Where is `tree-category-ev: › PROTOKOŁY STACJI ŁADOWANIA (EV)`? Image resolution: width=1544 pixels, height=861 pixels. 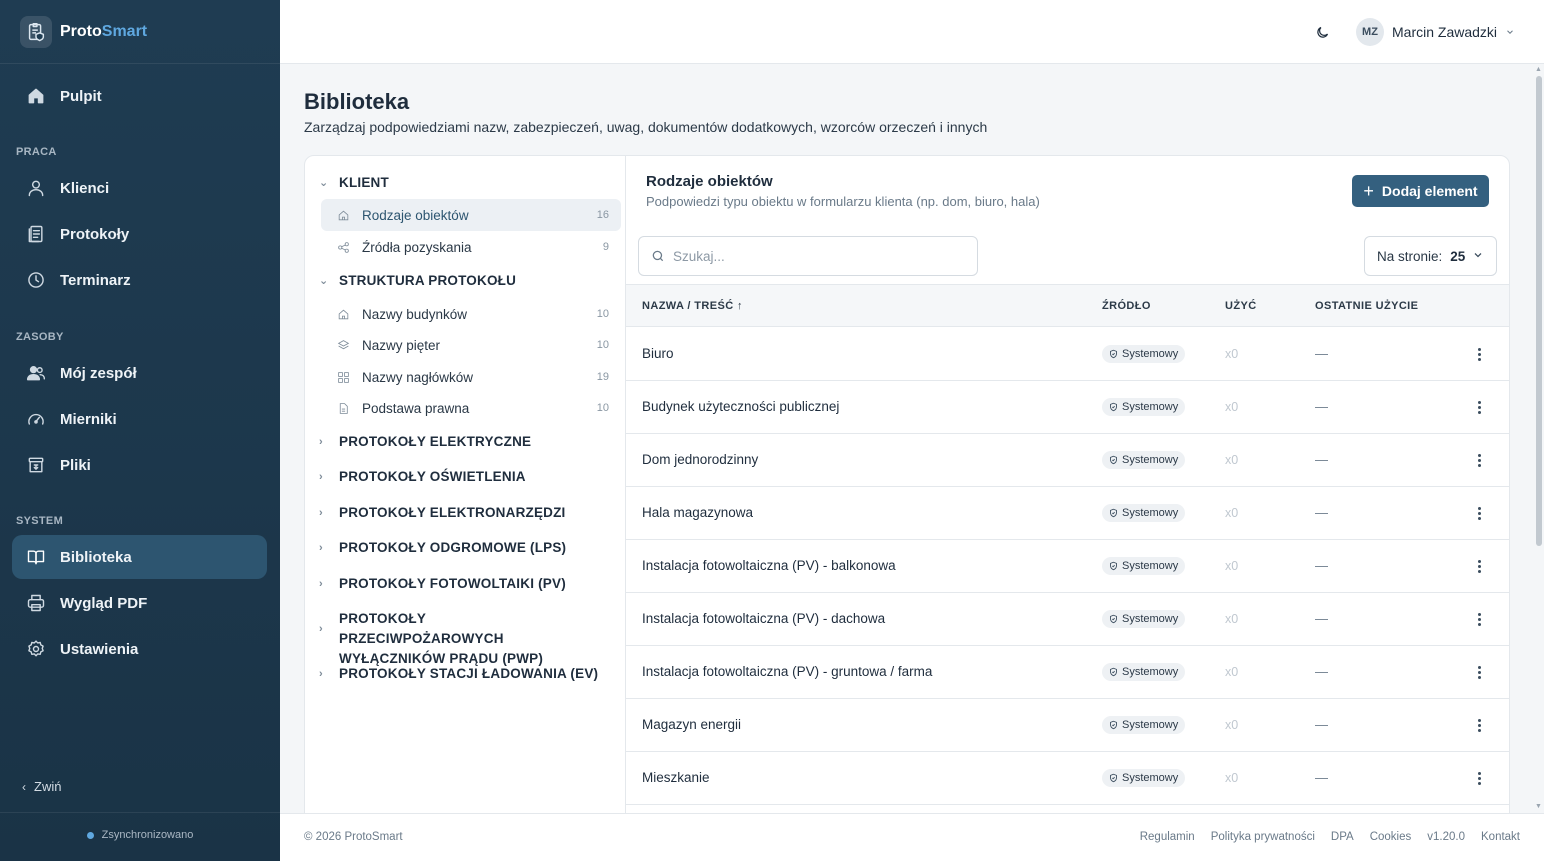 tree-category-ev: › PROTOKOŁY STACJI ŁADOWANIA (EV) is located at coordinates (469, 674).